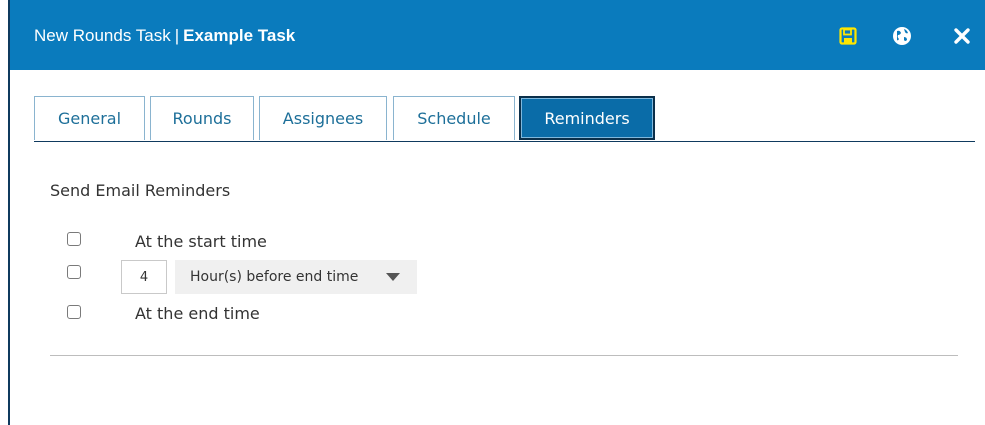 The height and width of the screenshot is (425, 985). I want to click on tab-general-label: General, so click(89, 118).